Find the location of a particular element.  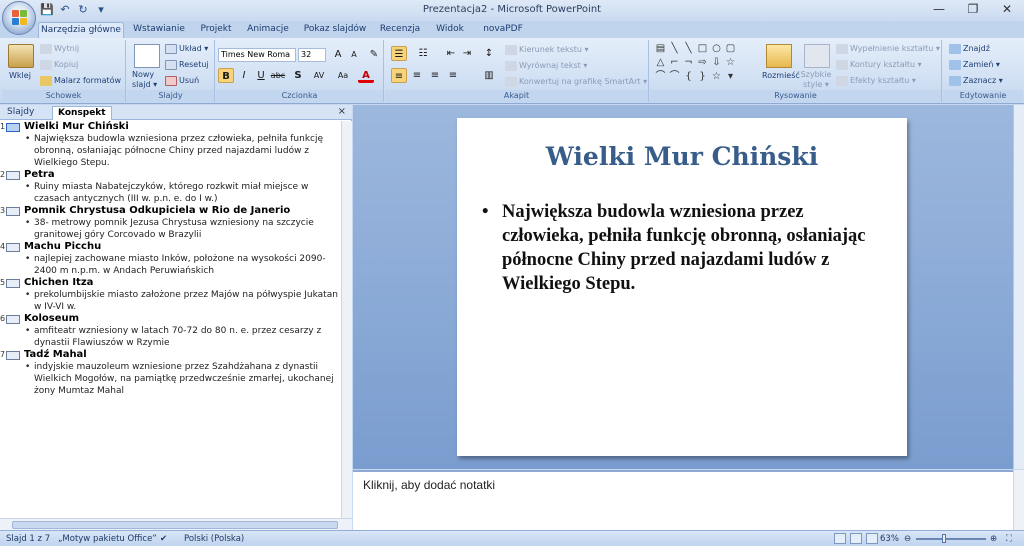

align-right-icon: ≡ is located at coordinates (435, 75).